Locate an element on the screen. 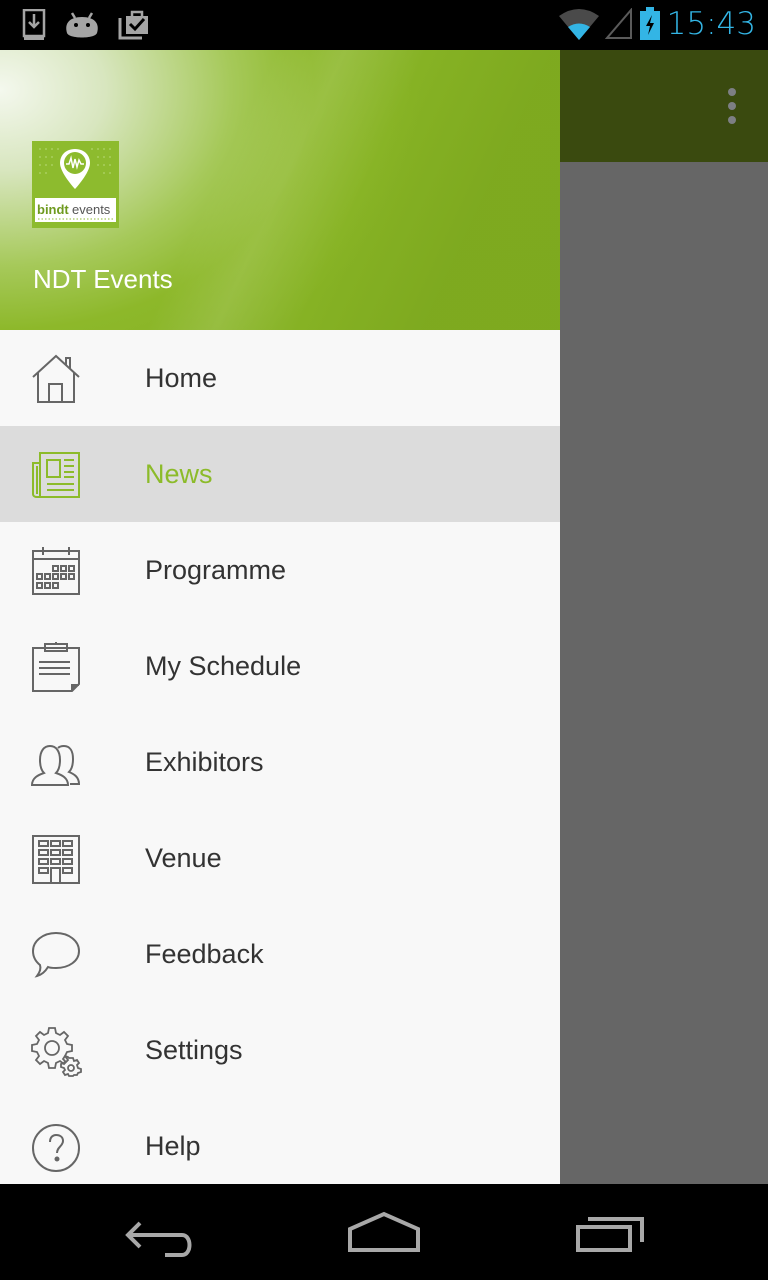 The image size is (768, 1280). overflow-menu-icon is located at coordinates (732, 92).